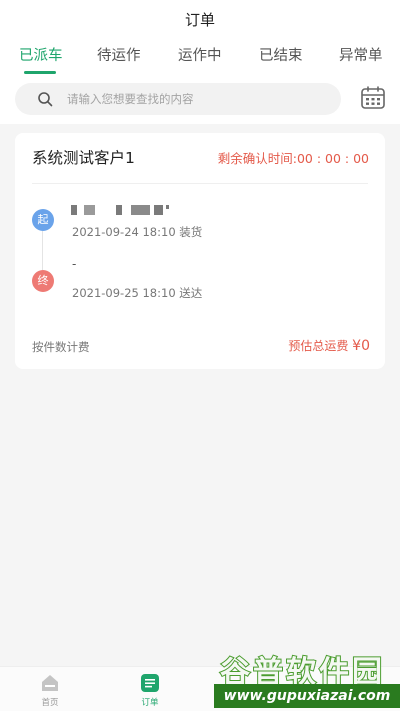 This screenshot has width=400, height=711. I want to click on search-icon, so click(45, 99).